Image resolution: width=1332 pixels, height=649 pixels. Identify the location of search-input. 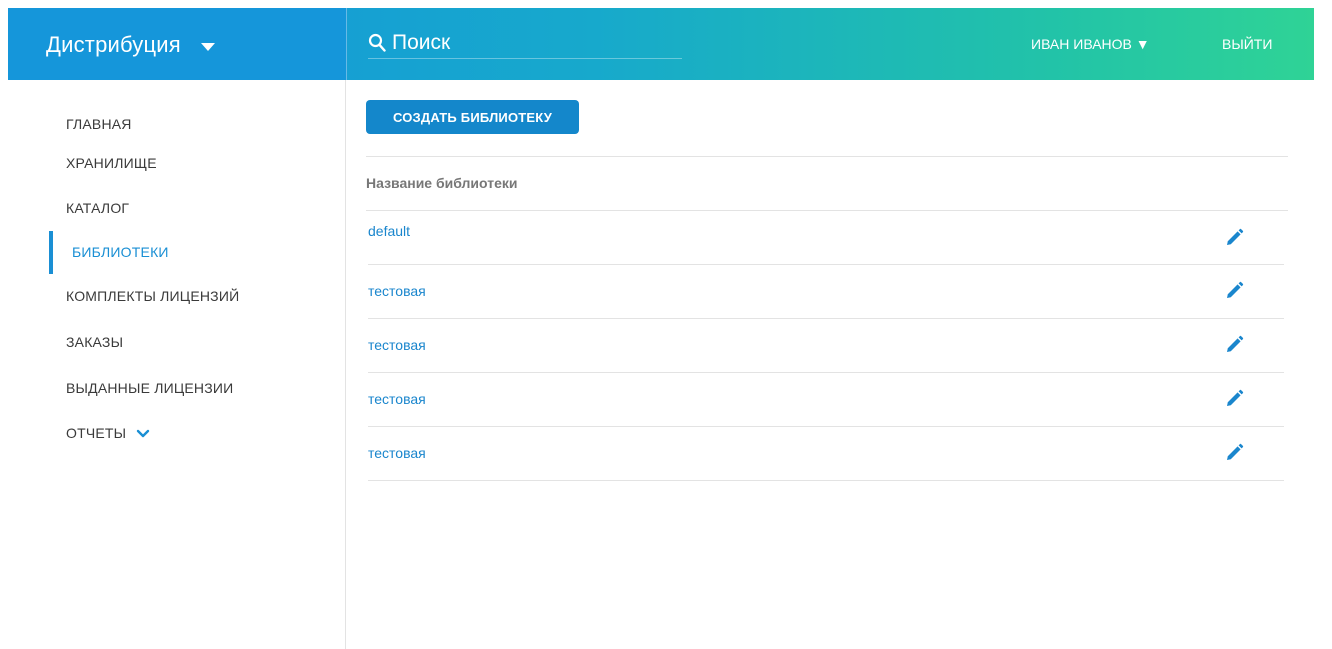
(535, 43).